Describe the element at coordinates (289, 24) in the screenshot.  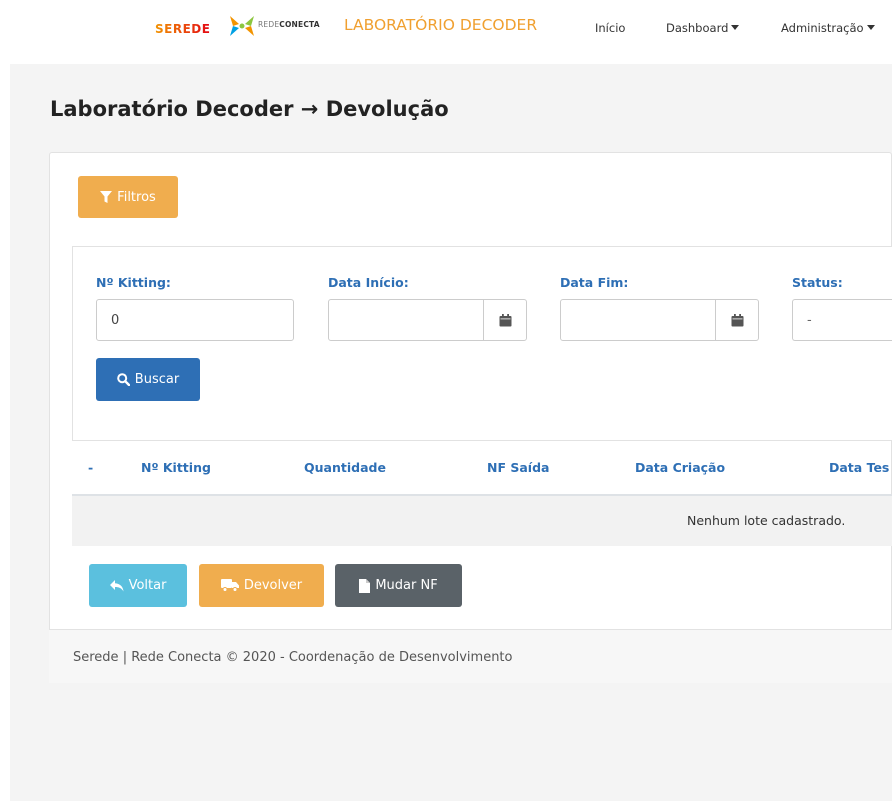
I see `rede-conecta-logo-text: REDECONECTA` at that location.